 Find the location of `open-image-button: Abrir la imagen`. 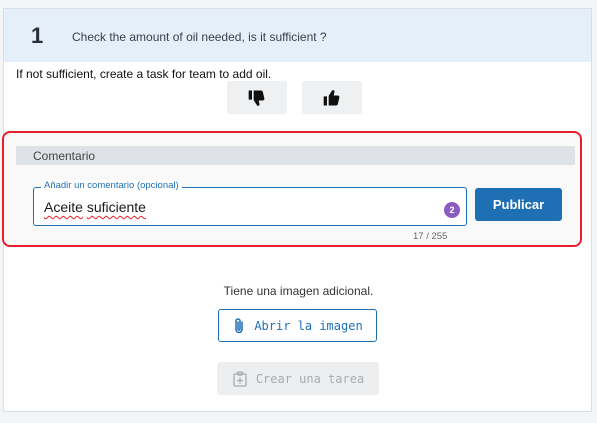

open-image-button: Abrir la imagen is located at coordinates (297, 325).